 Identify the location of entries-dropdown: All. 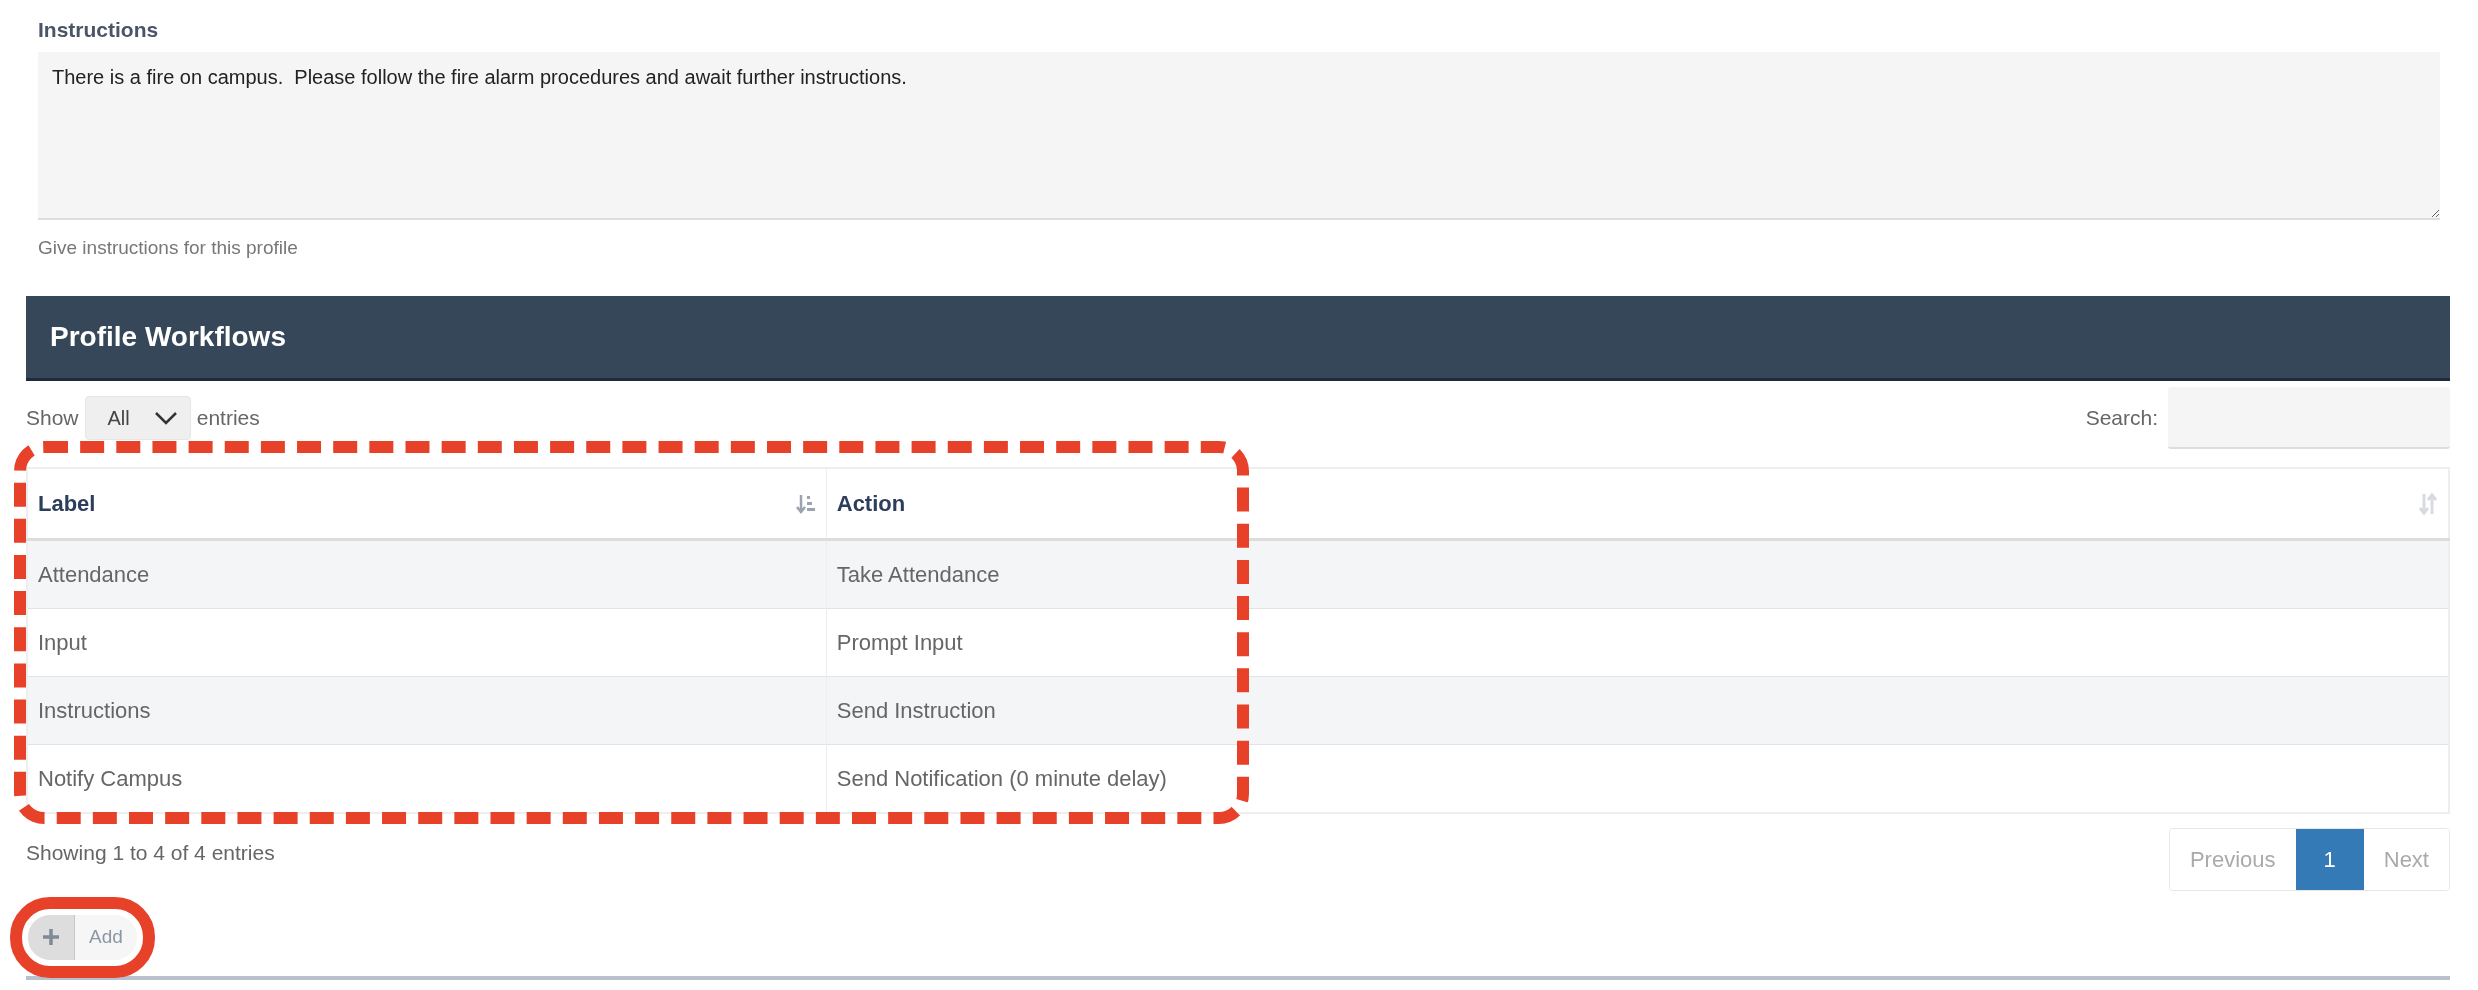
(137, 418).